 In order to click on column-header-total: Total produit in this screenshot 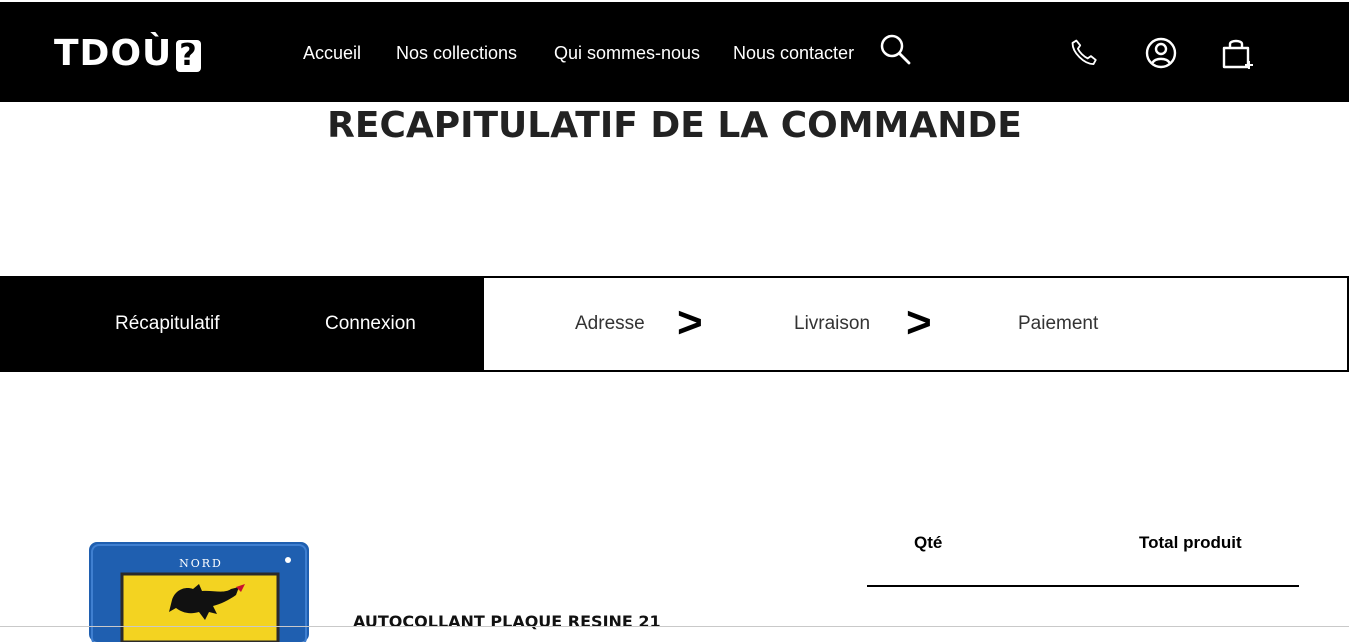, I will do `click(1190, 542)`.